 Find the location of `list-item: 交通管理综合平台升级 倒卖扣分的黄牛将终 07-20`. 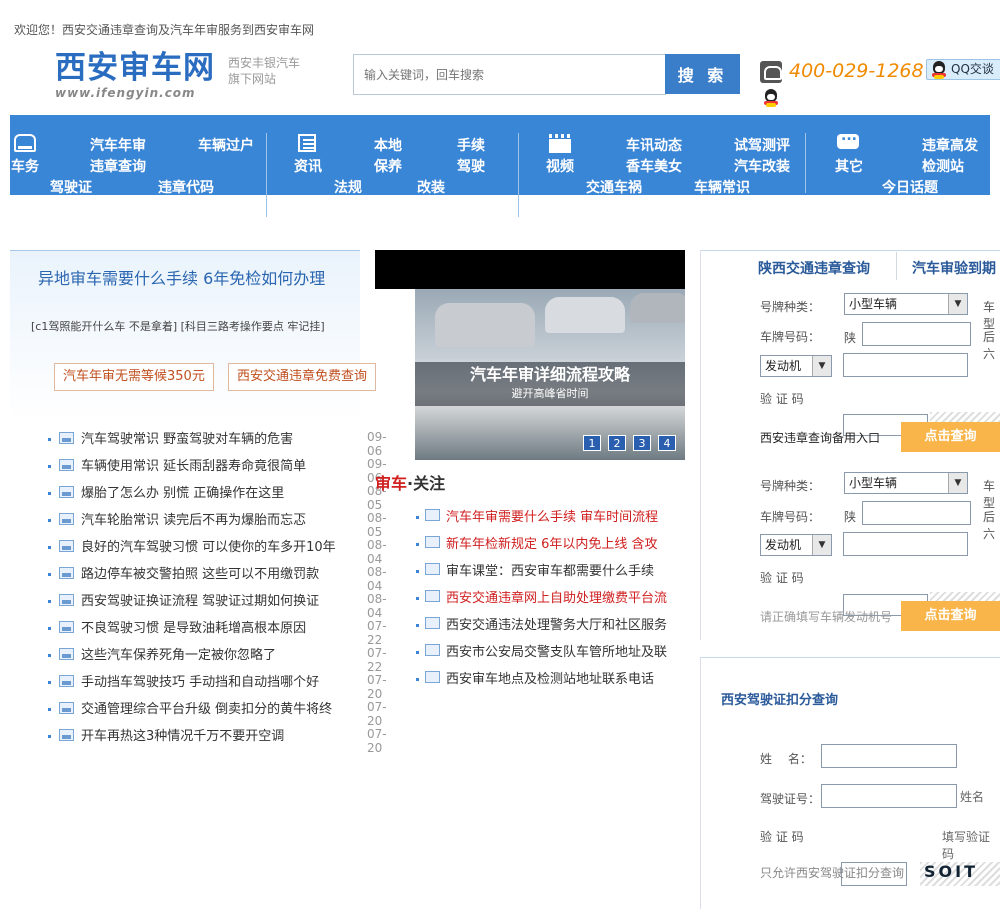

list-item: 交通管理综合平台升级 倒卖扣分的黄牛将终 07-20 is located at coordinates (224, 713).